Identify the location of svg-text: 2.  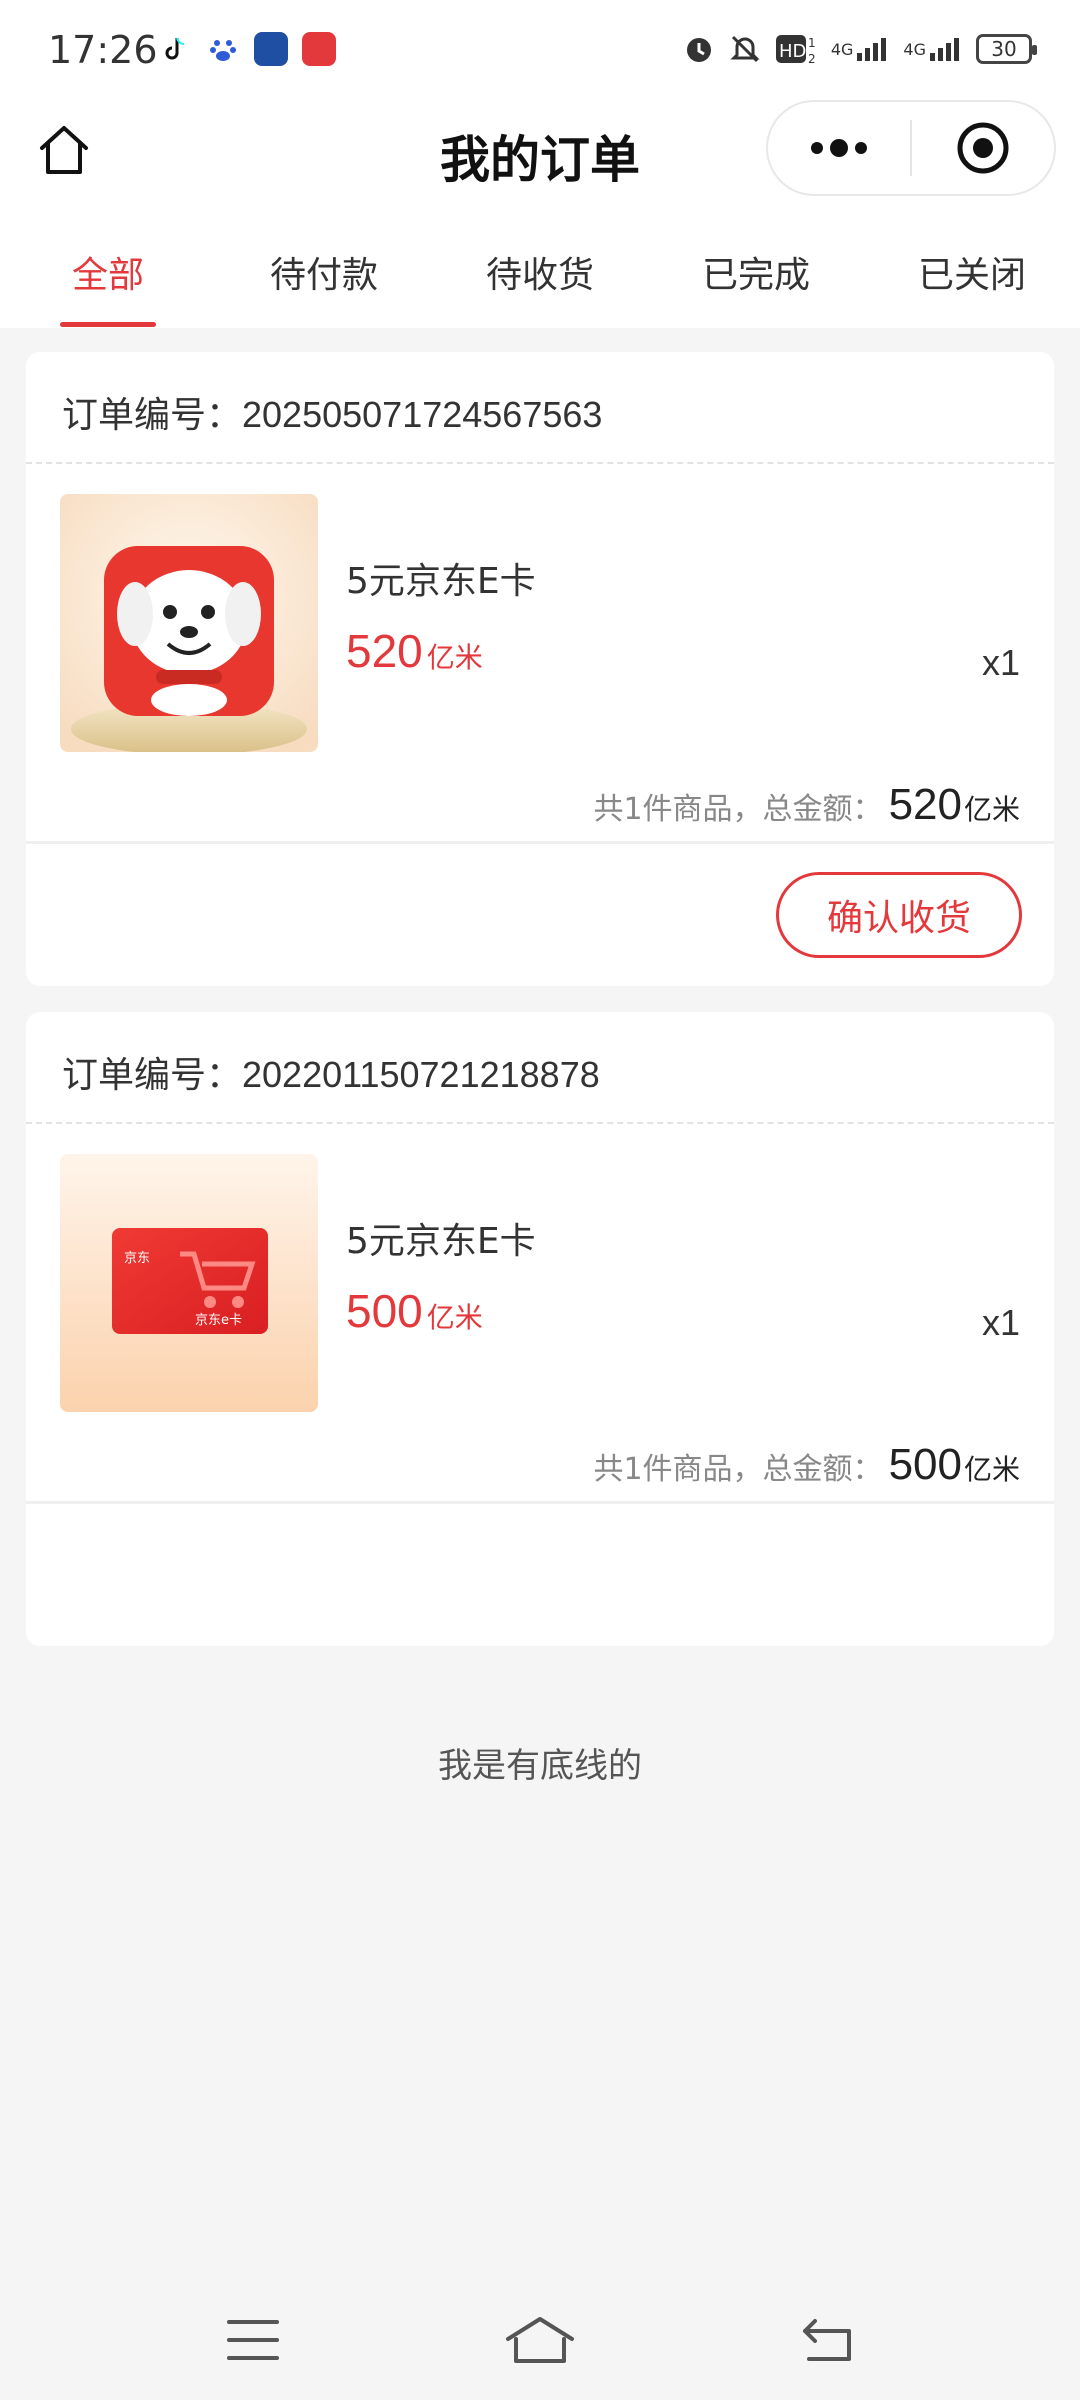
(812, 58).